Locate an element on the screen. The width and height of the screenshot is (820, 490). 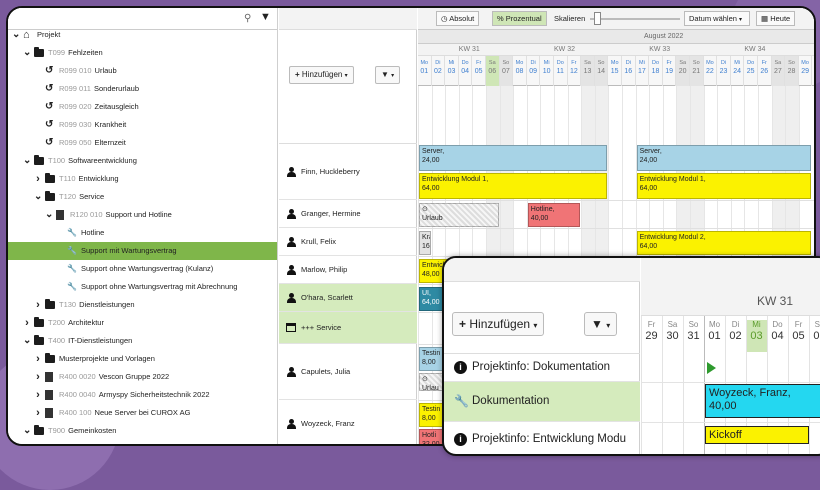
day-column-header: Mi 17 is located at coordinates (643, 71).